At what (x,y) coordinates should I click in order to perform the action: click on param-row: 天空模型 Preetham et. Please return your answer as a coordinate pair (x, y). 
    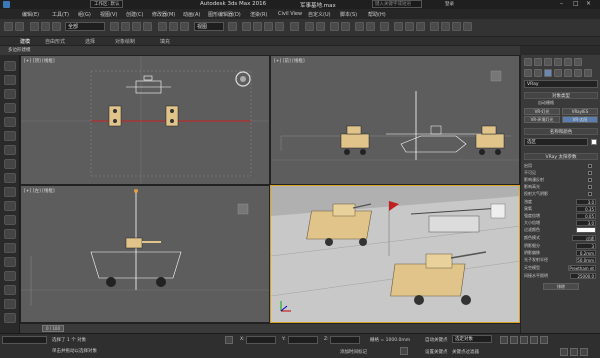
    Looking at the image, I should click on (561, 268).